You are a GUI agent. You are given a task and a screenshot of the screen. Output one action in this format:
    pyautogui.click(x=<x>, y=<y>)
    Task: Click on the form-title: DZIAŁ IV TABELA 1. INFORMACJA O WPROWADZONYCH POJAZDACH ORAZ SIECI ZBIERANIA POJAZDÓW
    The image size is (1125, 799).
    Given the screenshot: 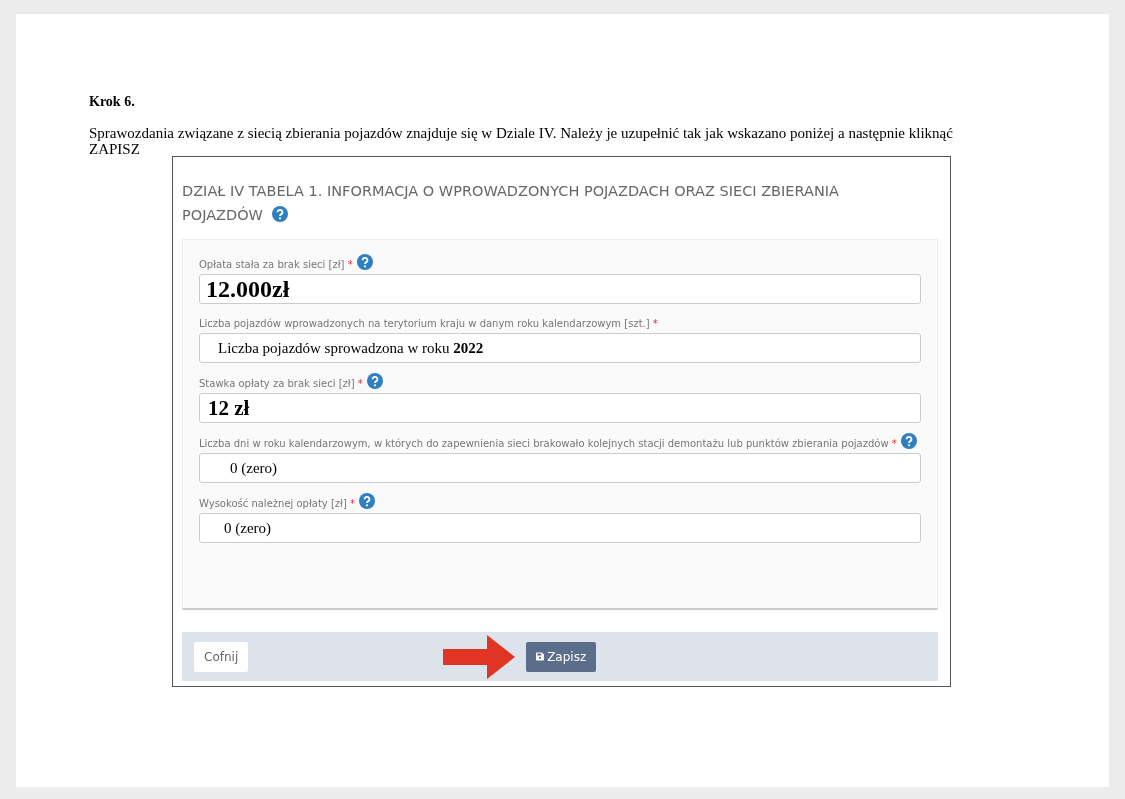 What is the action you would take?
    pyautogui.click(x=511, y=203)
    